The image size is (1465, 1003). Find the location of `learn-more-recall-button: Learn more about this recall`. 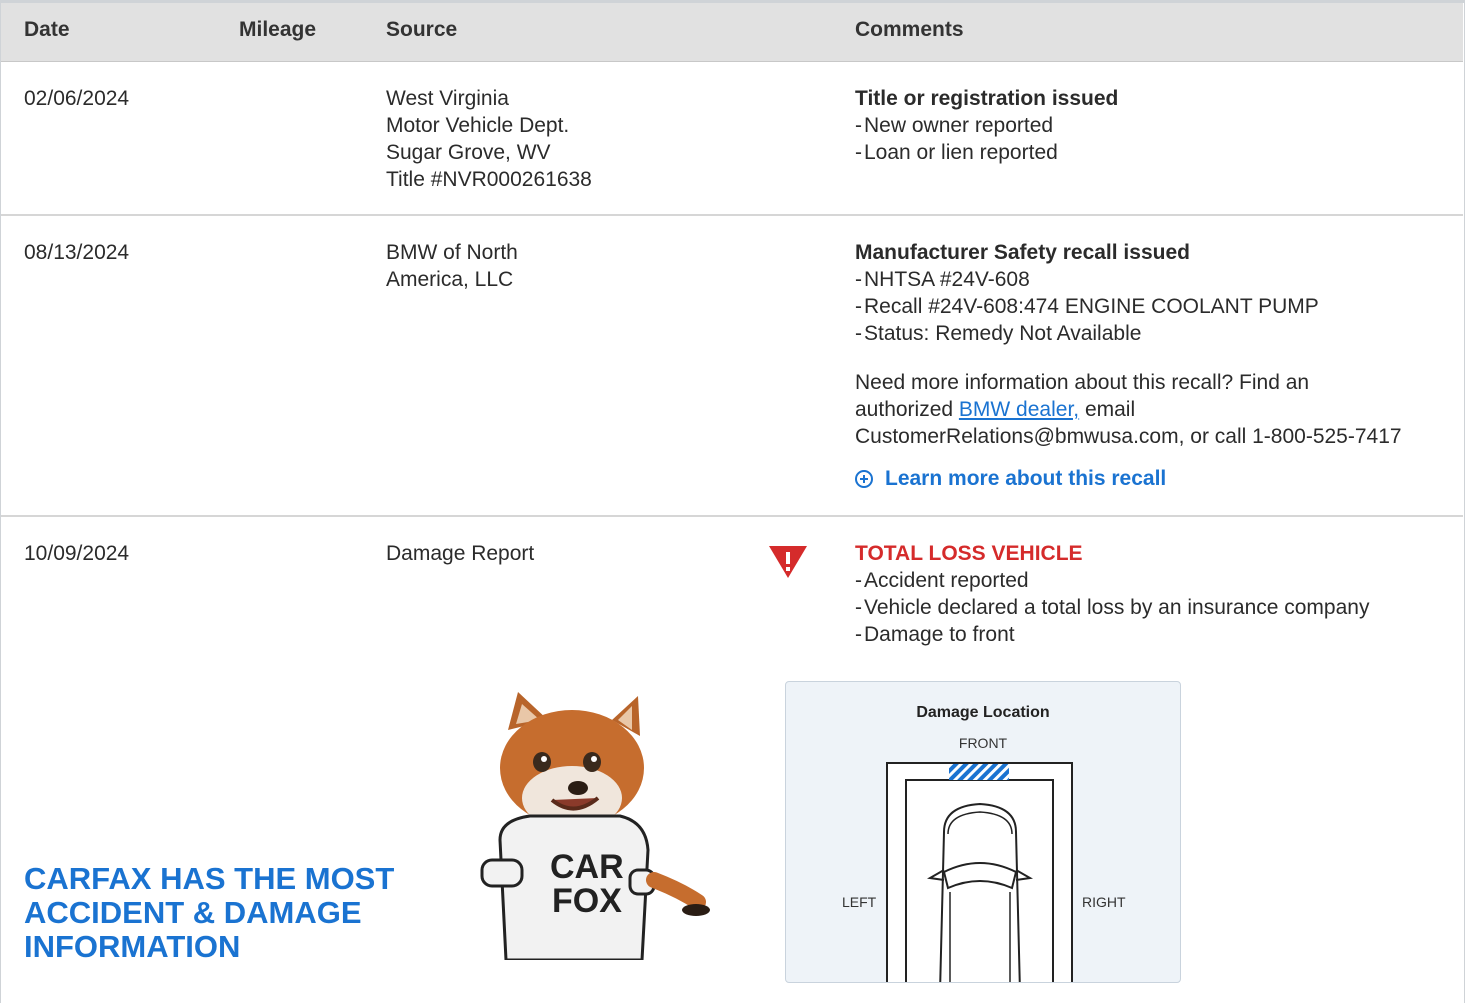

learn-more-recall-button: Learn more about this recall is located at coordinates (1010, 479).